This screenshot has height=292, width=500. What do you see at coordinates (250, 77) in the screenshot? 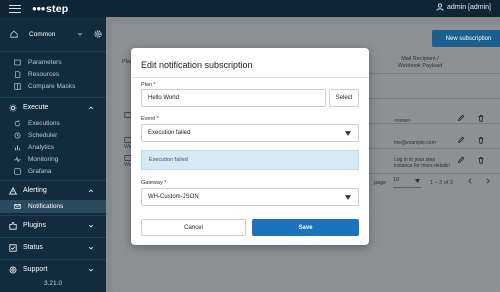
I see `divider` at bounding box center [250, 77].